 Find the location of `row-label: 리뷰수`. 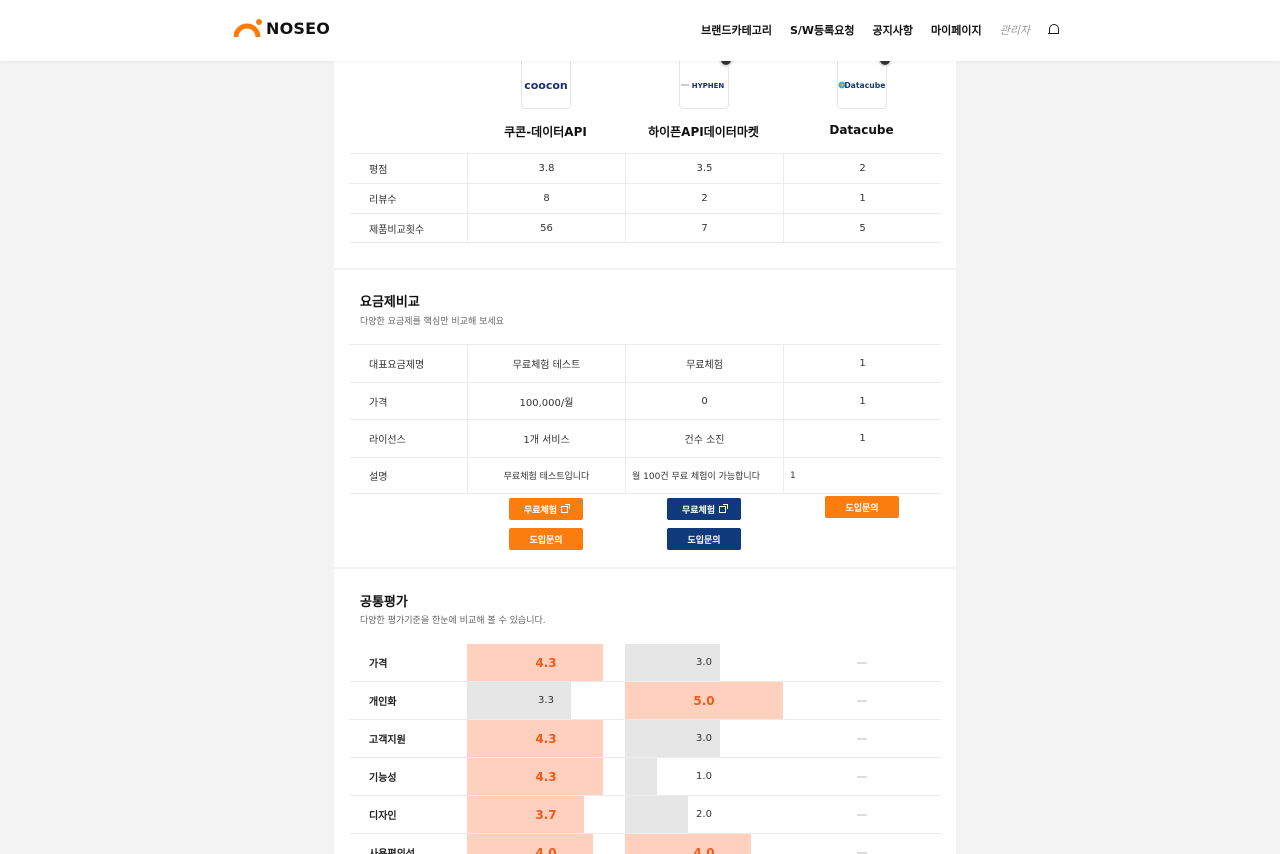

row-label: 리뷰수 is located at coordinates (383, 200).